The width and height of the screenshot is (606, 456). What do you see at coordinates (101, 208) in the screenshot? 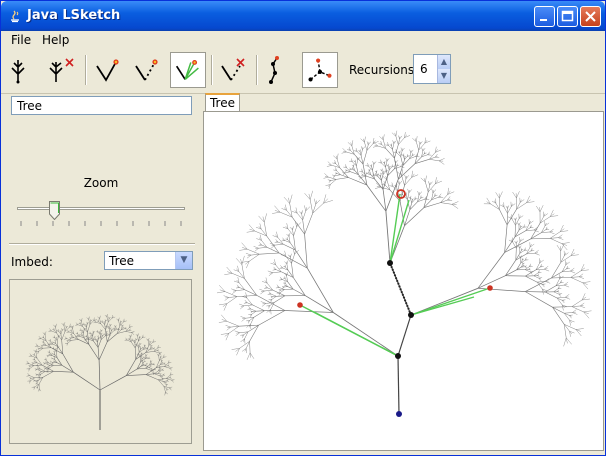
I see `zoom-slider-track` at bounding box center [101, 208].